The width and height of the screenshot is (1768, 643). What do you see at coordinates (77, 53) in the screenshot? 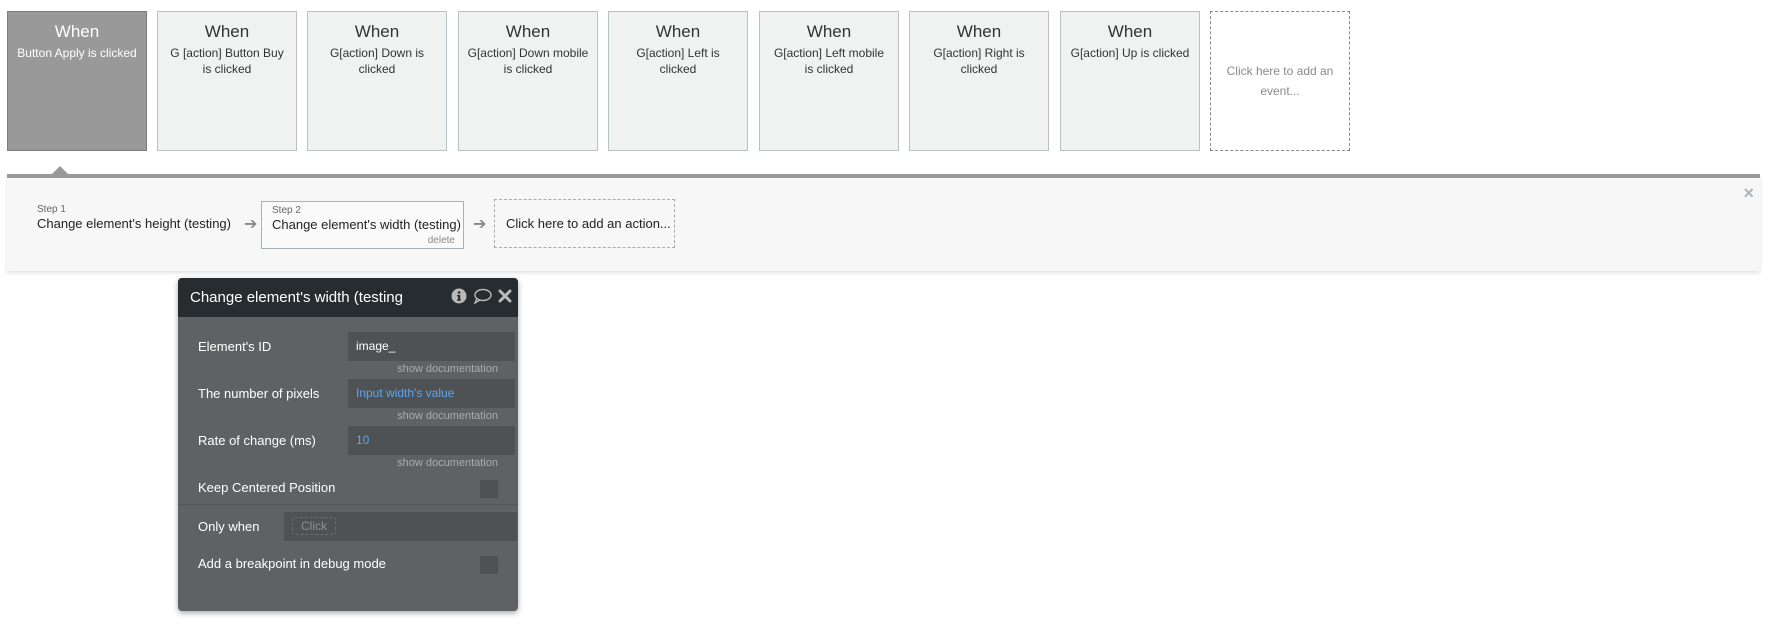
I see `event-desc: Button Apply is clicked` at bounding box center [77, 53].